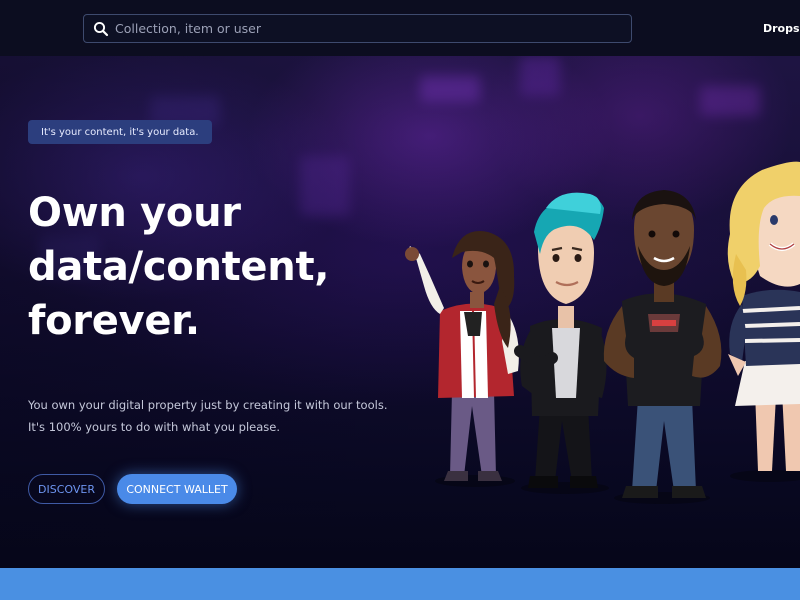 The height and width of the screenshot is (600, 800). Describe the element at coordinates (462, 359) in the screenshot. I see `avatar-girl-red-jacket` at that location.